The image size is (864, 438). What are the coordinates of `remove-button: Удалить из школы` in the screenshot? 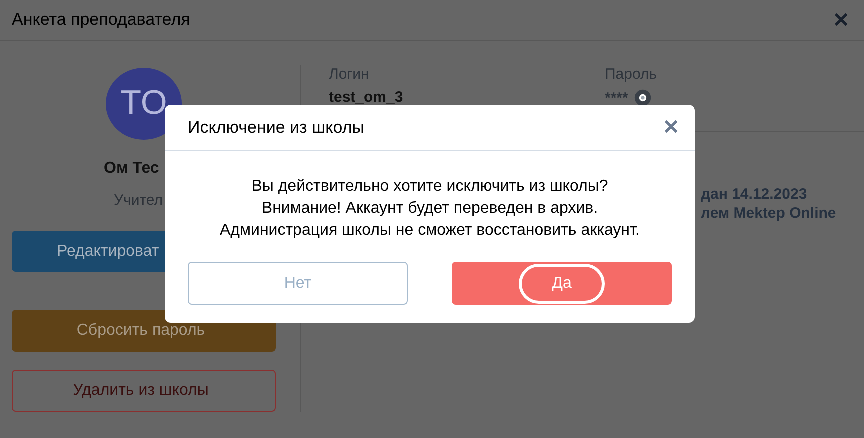 It's located at (144, 391).